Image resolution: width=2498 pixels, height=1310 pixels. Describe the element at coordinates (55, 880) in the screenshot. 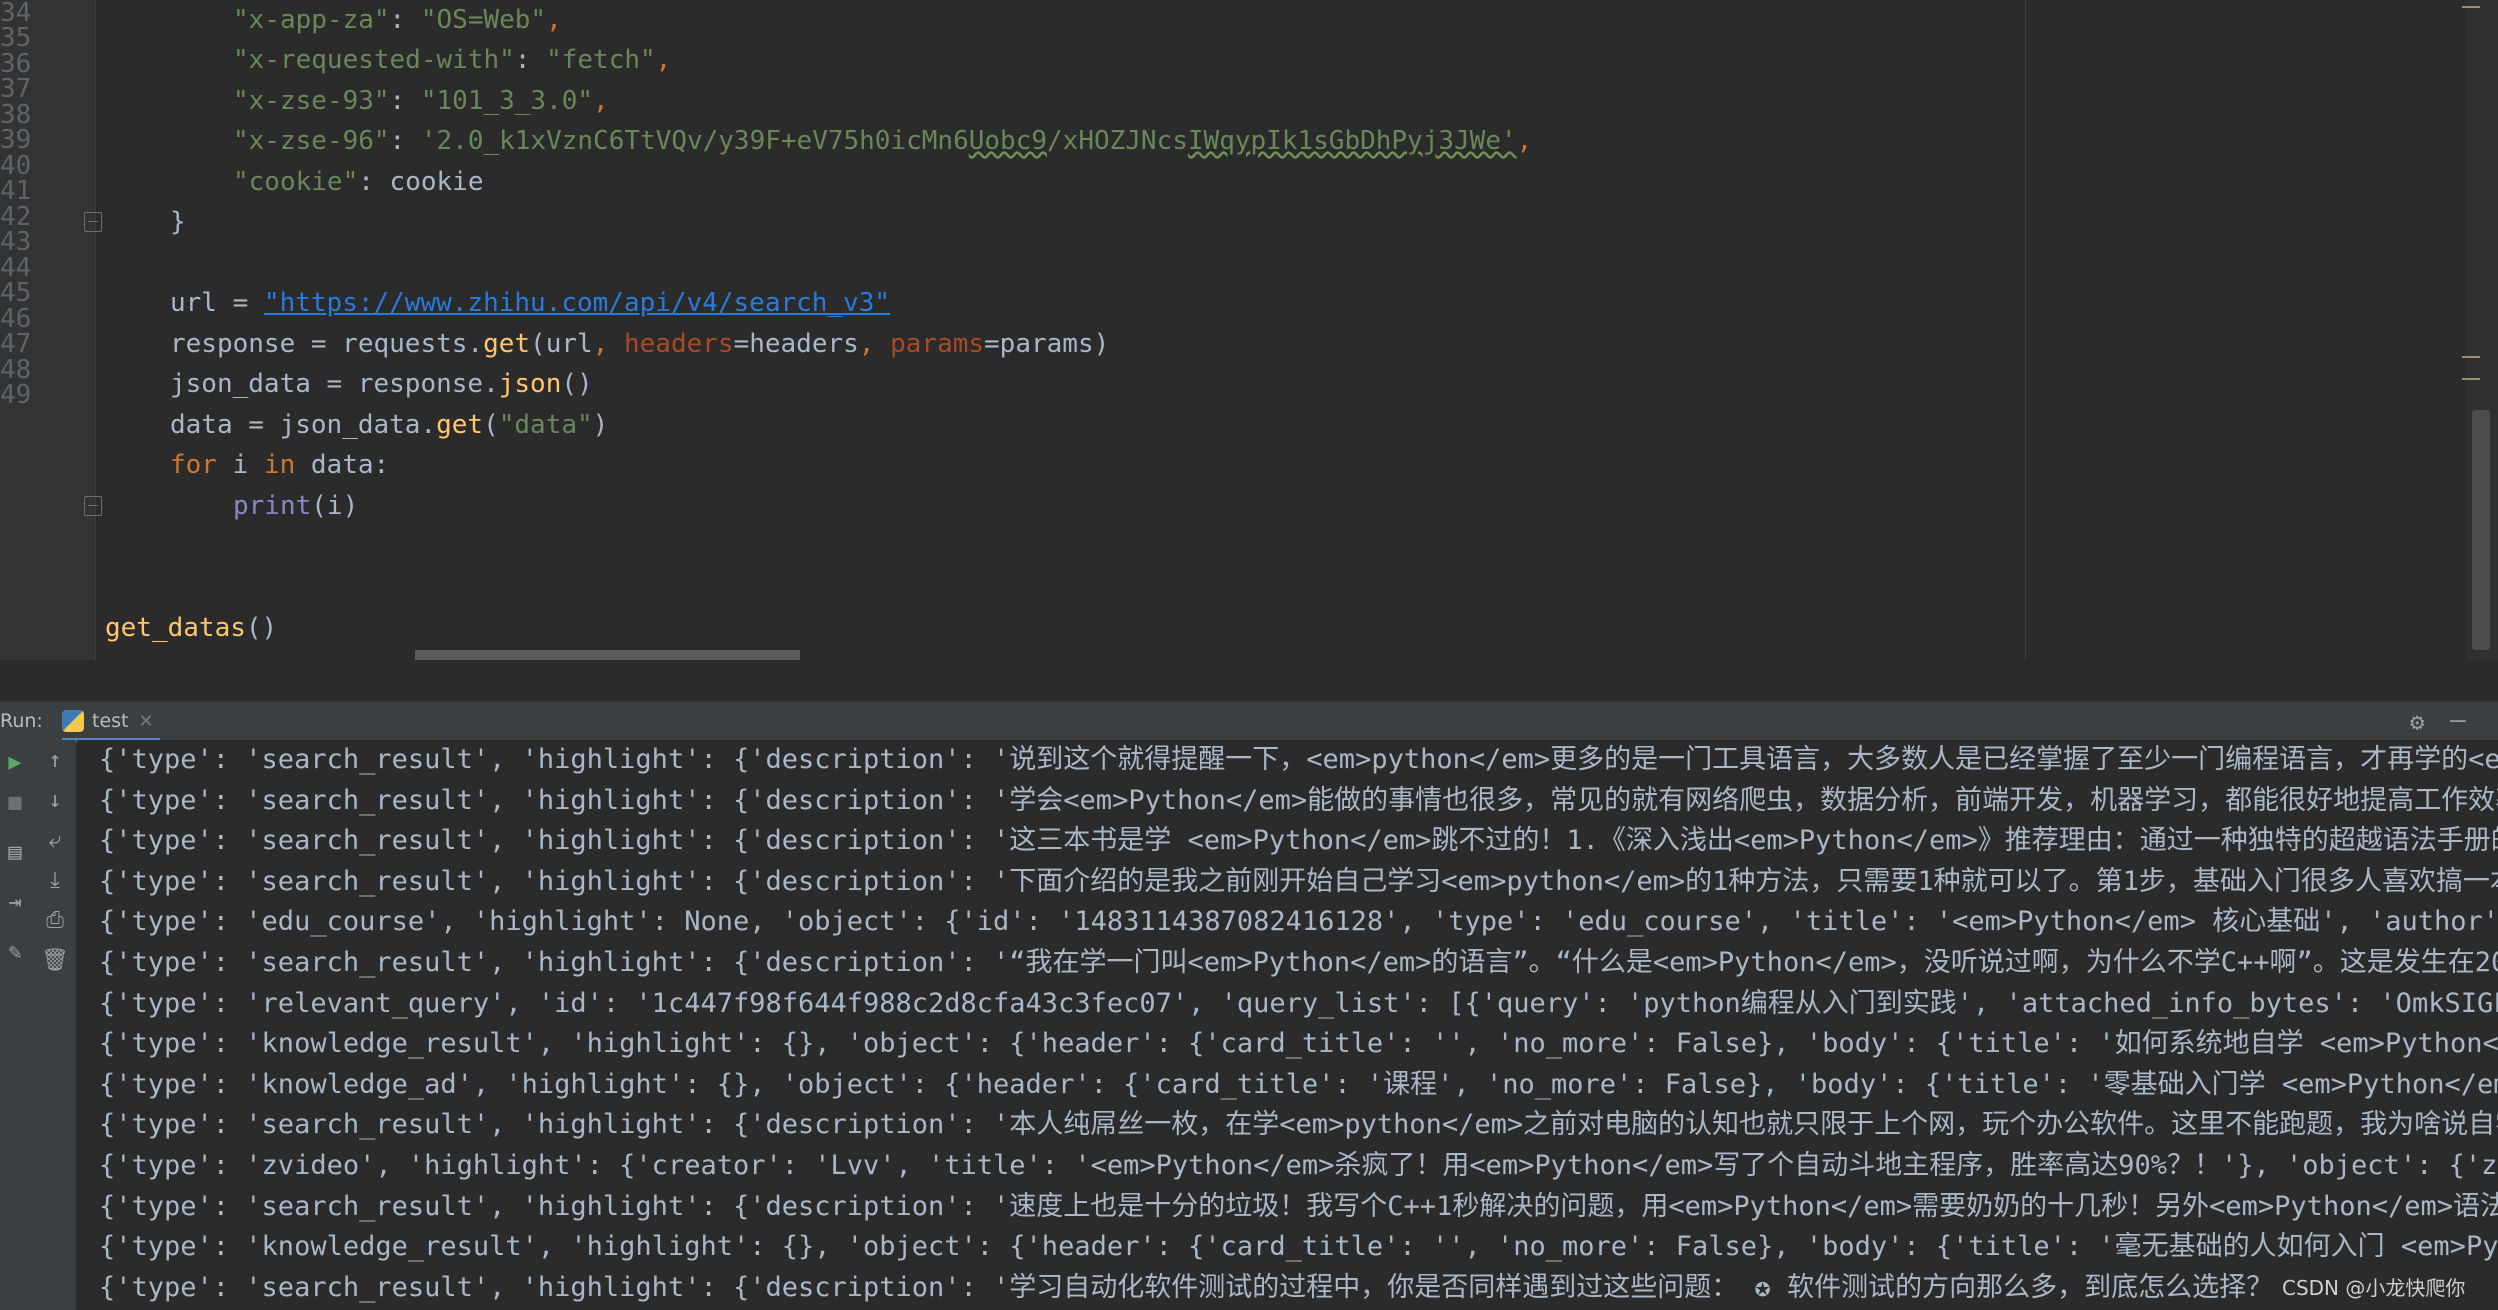

I see `scroll-to-end-icon: ⤓` at that location.